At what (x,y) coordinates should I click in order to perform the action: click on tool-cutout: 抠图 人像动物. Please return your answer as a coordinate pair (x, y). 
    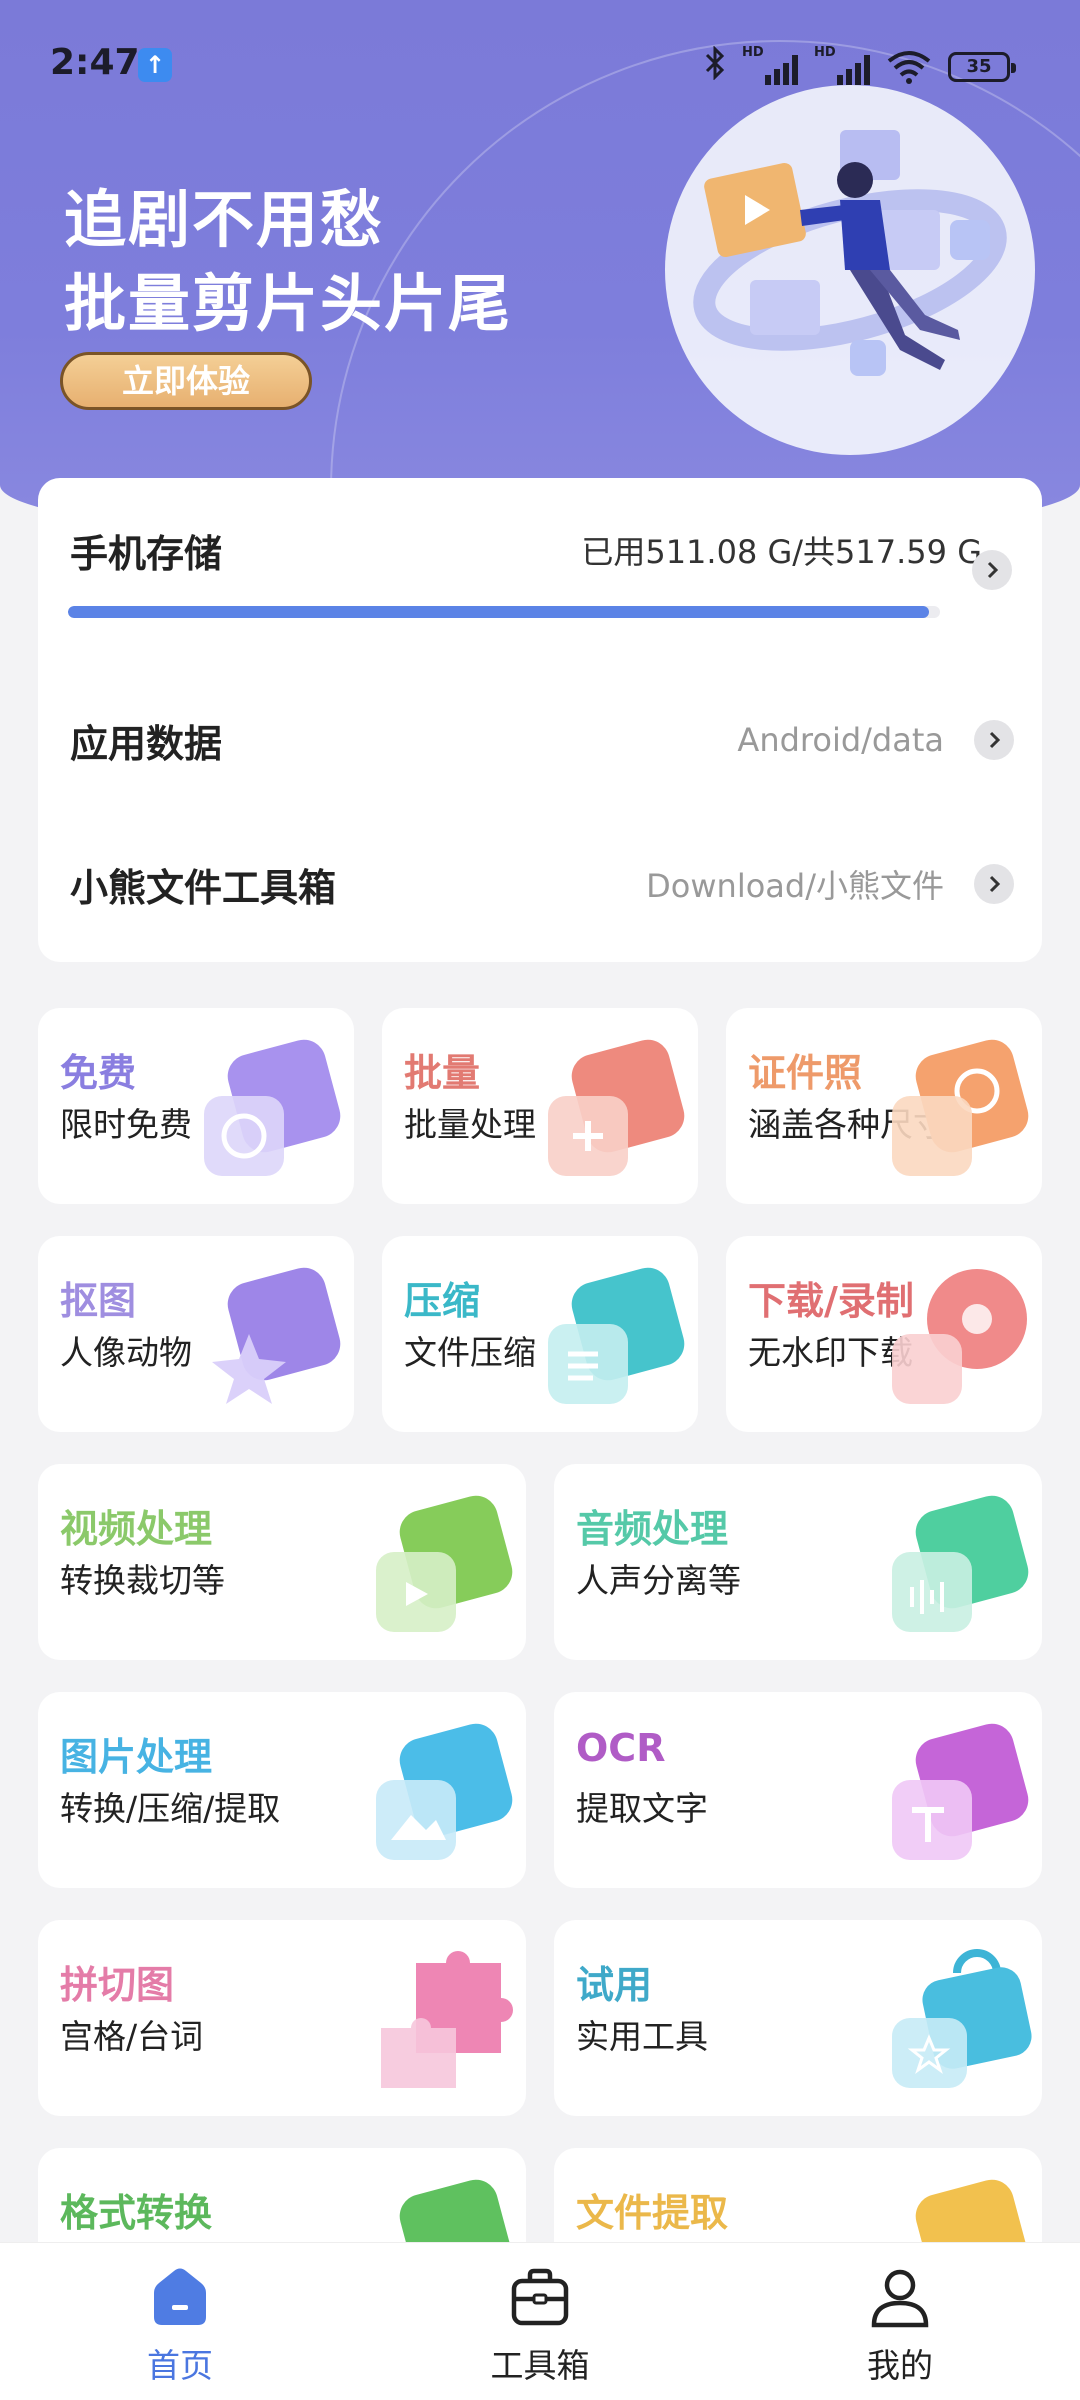
    Looking at the image, I should click on (196, 1334).